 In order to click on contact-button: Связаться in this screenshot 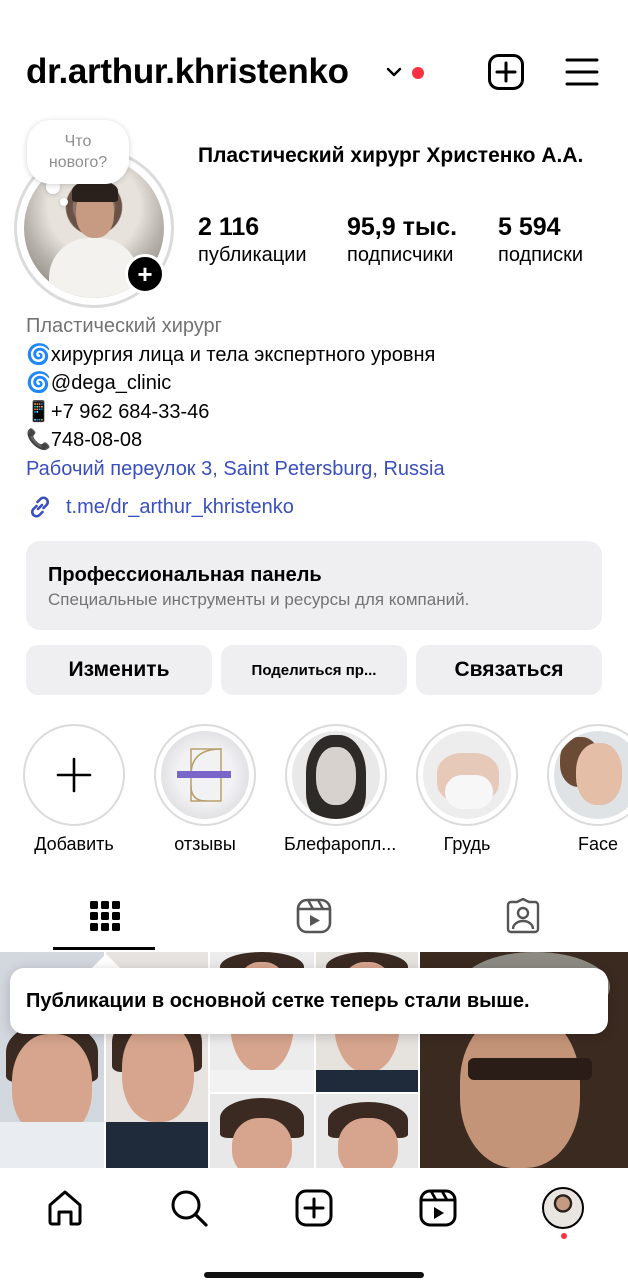, I will do `click(509, 670)`.